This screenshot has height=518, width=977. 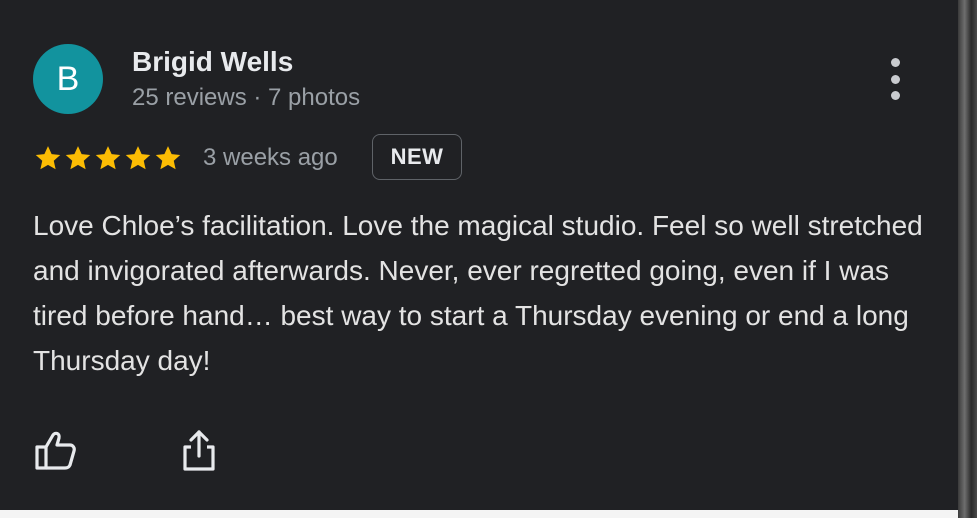 I want to click on more-vert-icon, so click(x=895, y=62).